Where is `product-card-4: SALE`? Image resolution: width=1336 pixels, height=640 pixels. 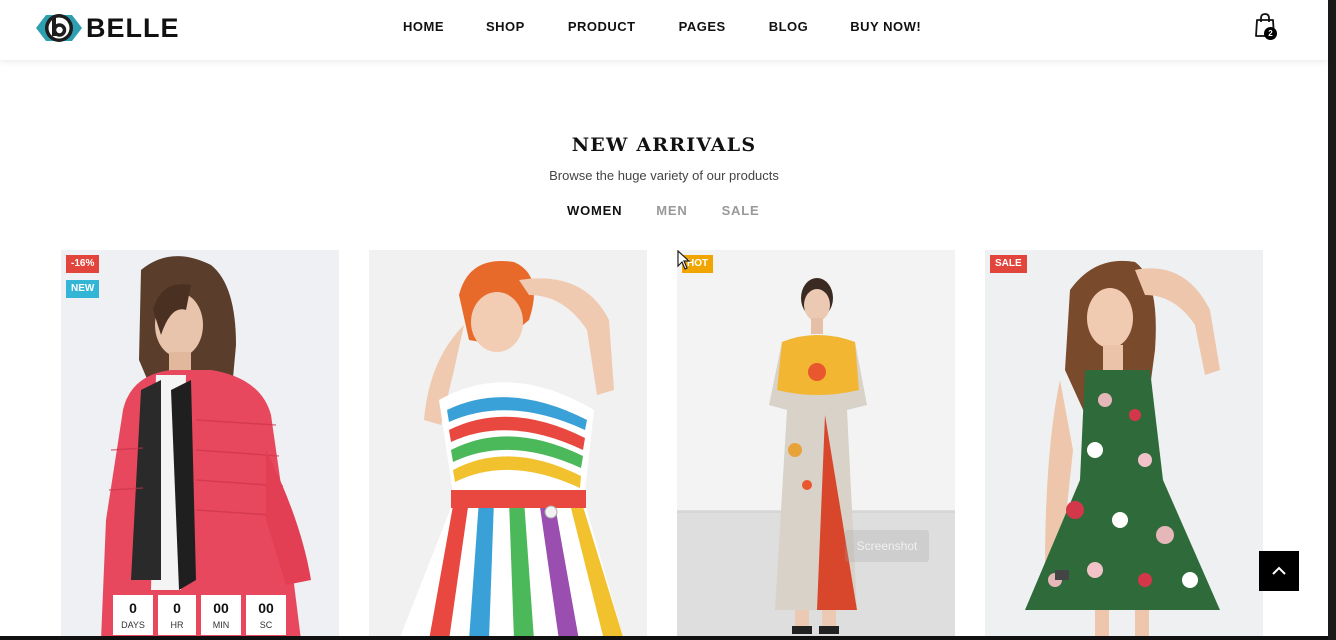 product-card-4: SALE is located at coordinates (1124, 445).